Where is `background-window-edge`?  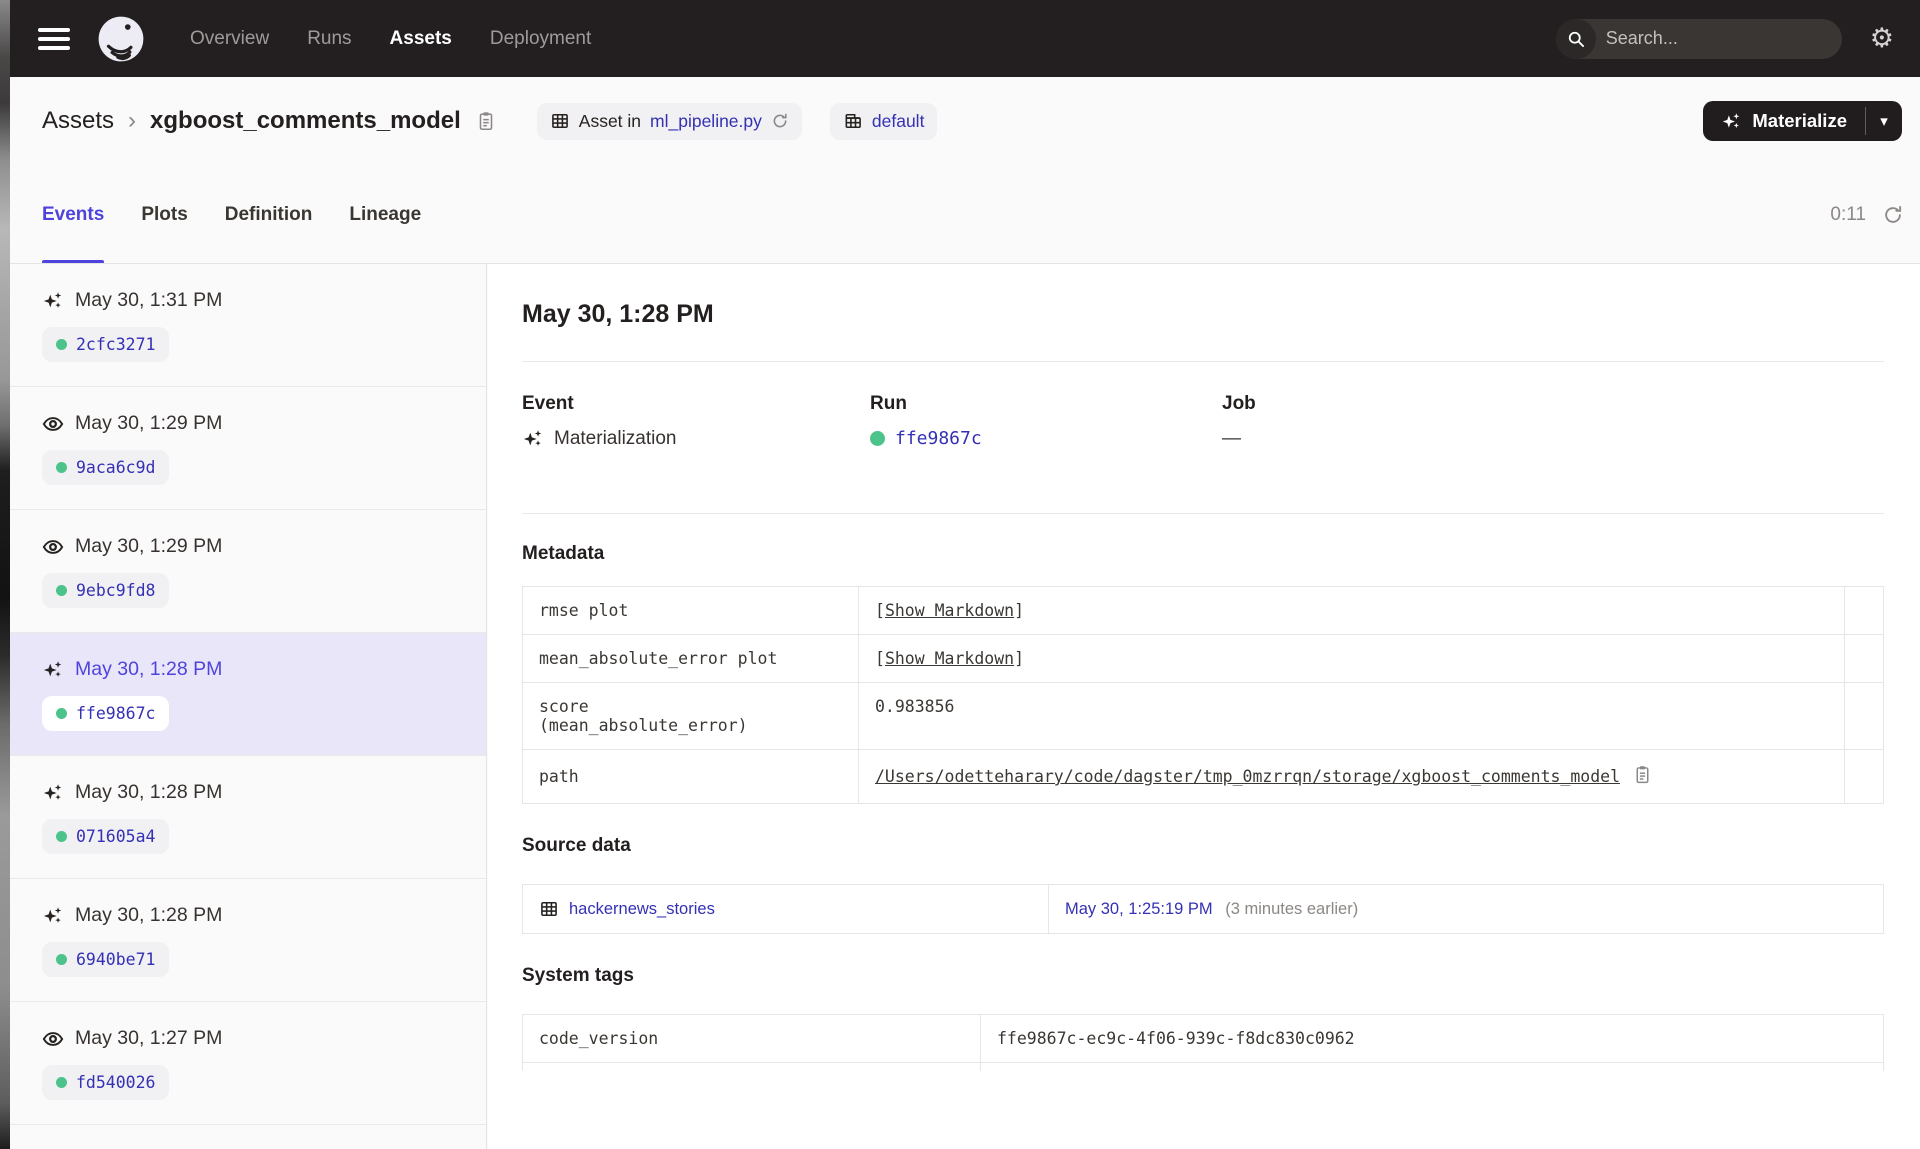
background-window-edge is located at coordinates (5, 574).